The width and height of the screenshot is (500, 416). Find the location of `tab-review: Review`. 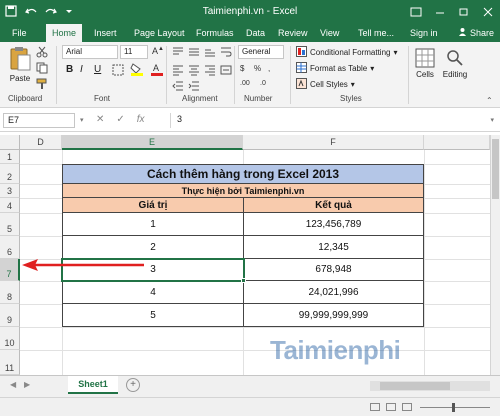

tab-review: Review is located at coordinates (293, 33).